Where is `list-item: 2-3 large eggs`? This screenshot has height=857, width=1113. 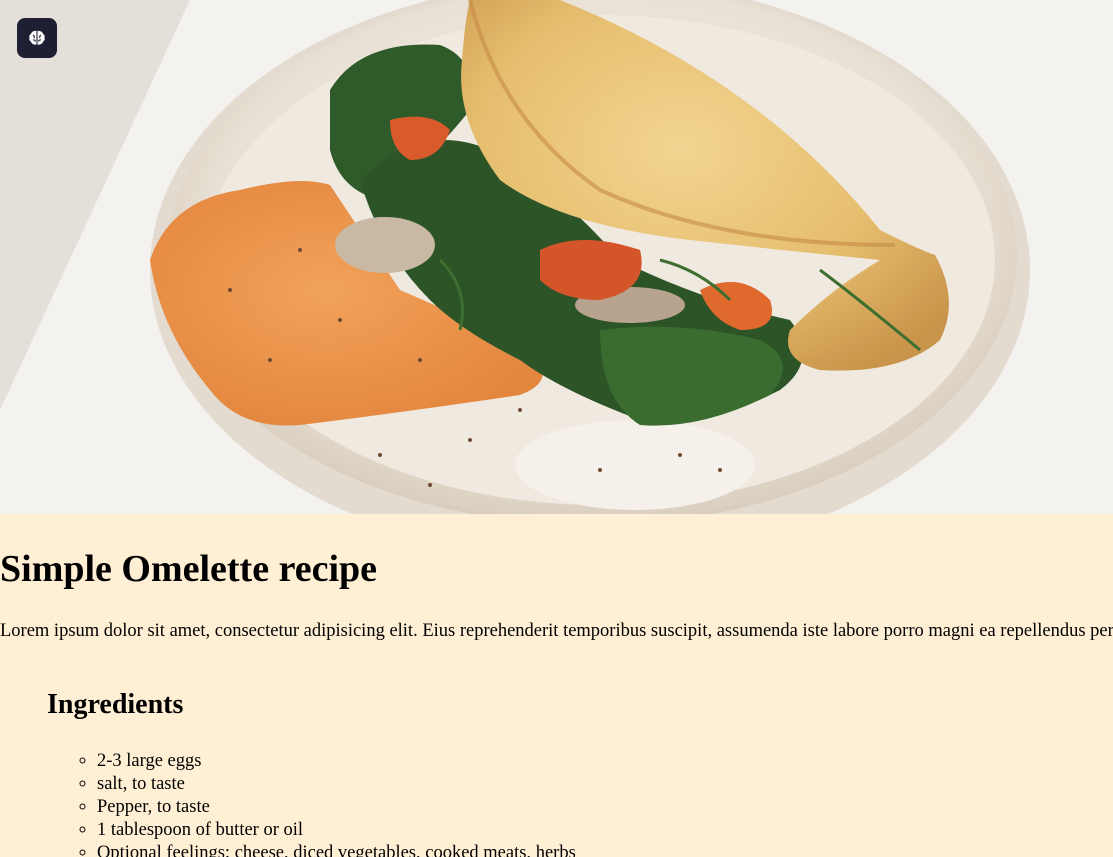
list-item: 2-3 large eggs is located at coordinates (336, 761).